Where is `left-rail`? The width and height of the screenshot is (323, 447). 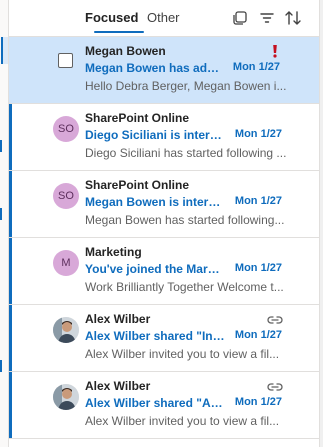
left-rail is located at coordinates (4, 223).